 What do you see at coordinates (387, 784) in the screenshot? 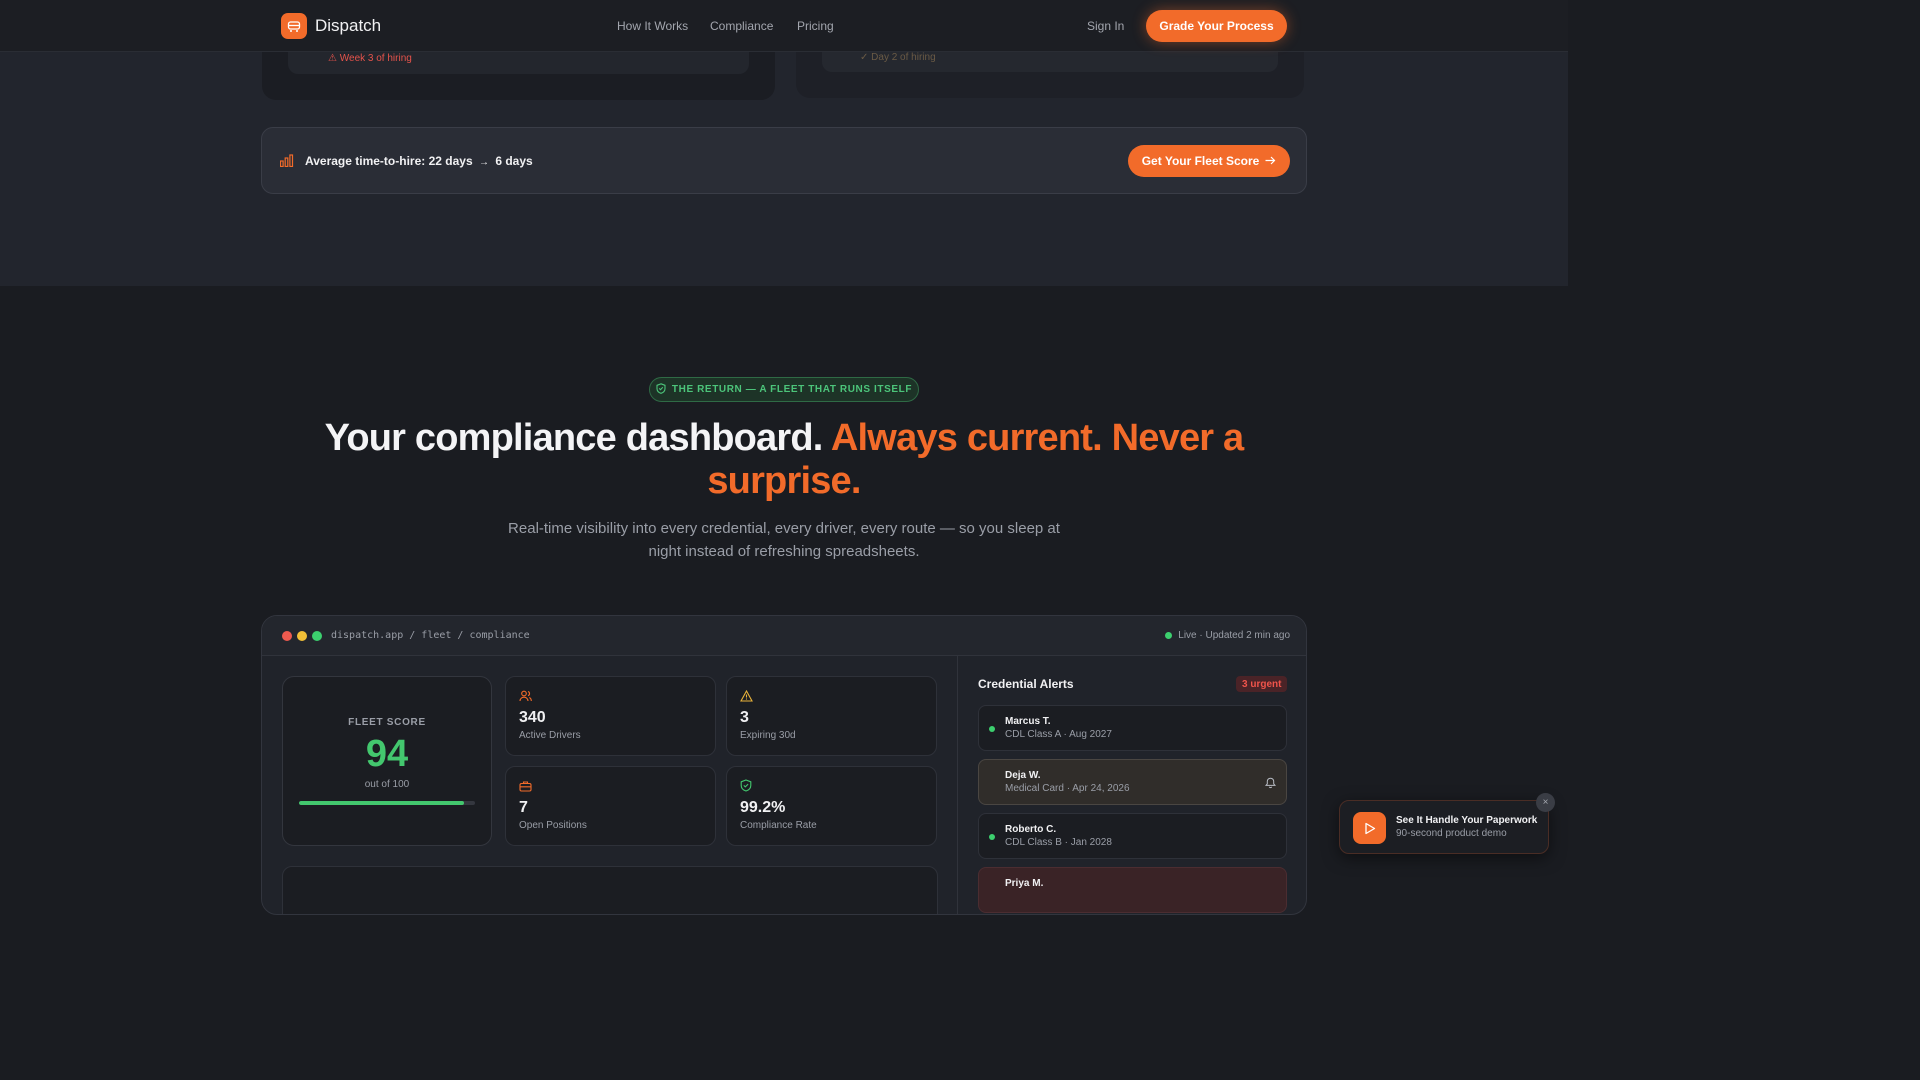
I see `fleet-score-sub: out of 100` at bounding box center [387, 784].